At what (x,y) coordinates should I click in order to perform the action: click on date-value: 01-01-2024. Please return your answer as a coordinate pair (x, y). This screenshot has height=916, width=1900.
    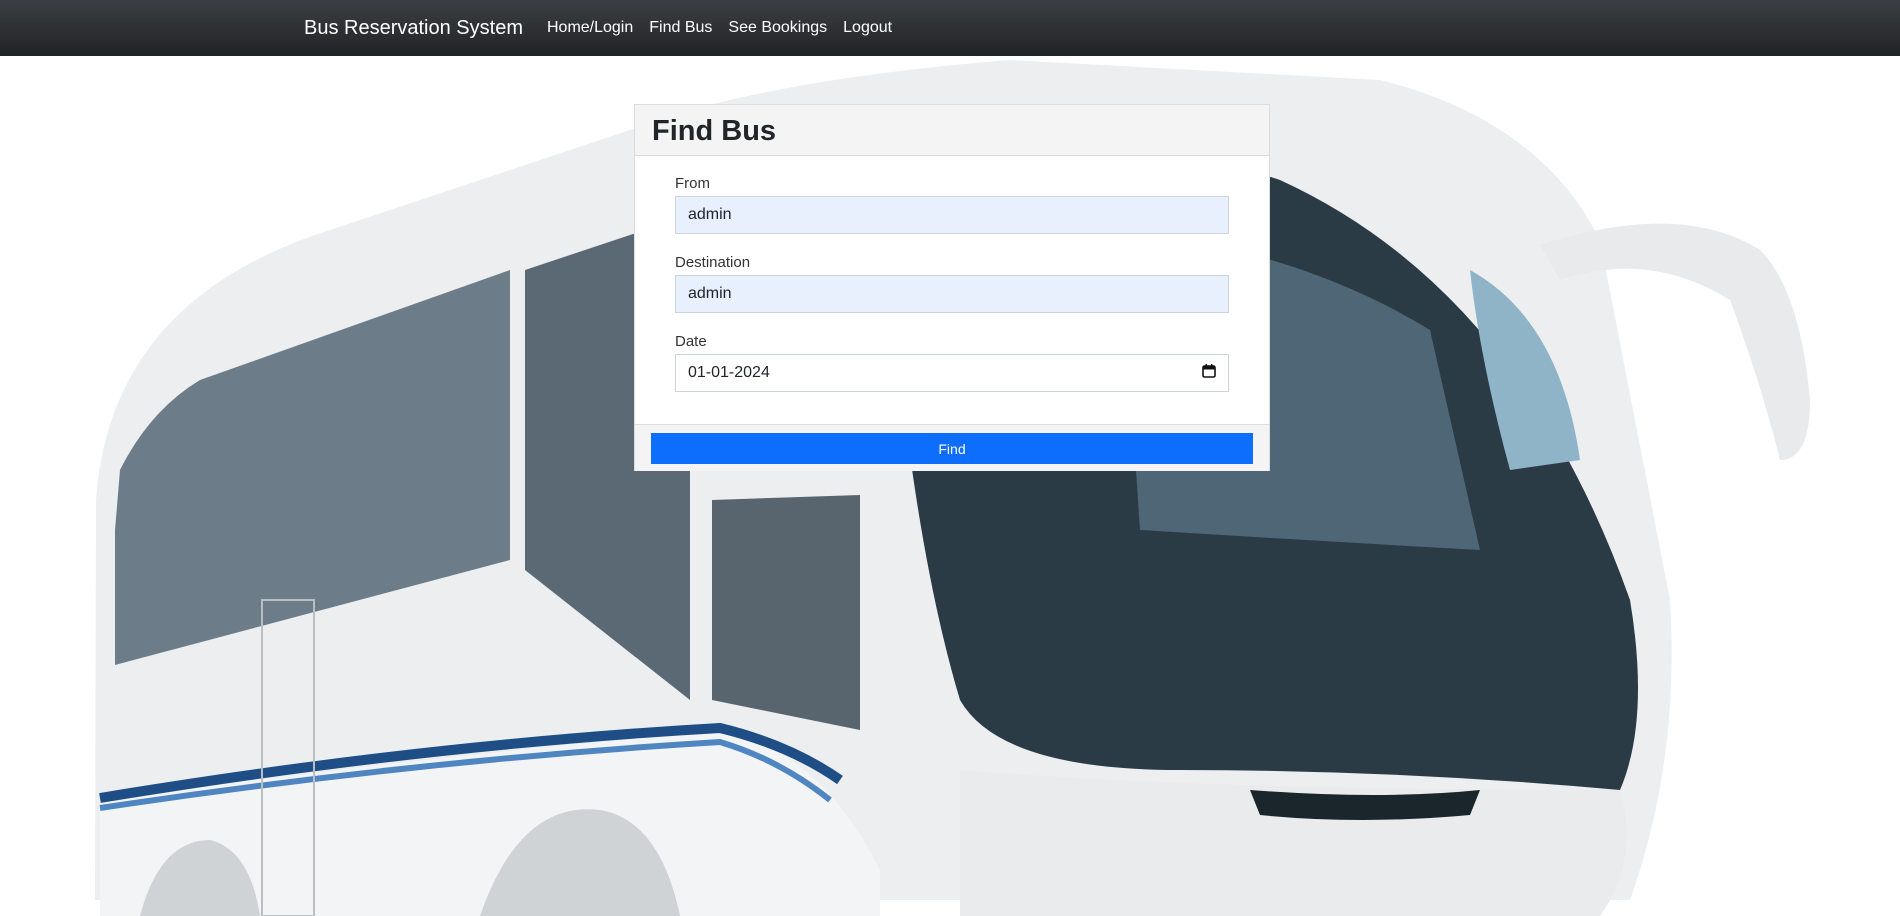
    Looking at the image, I should click on (729, 372).